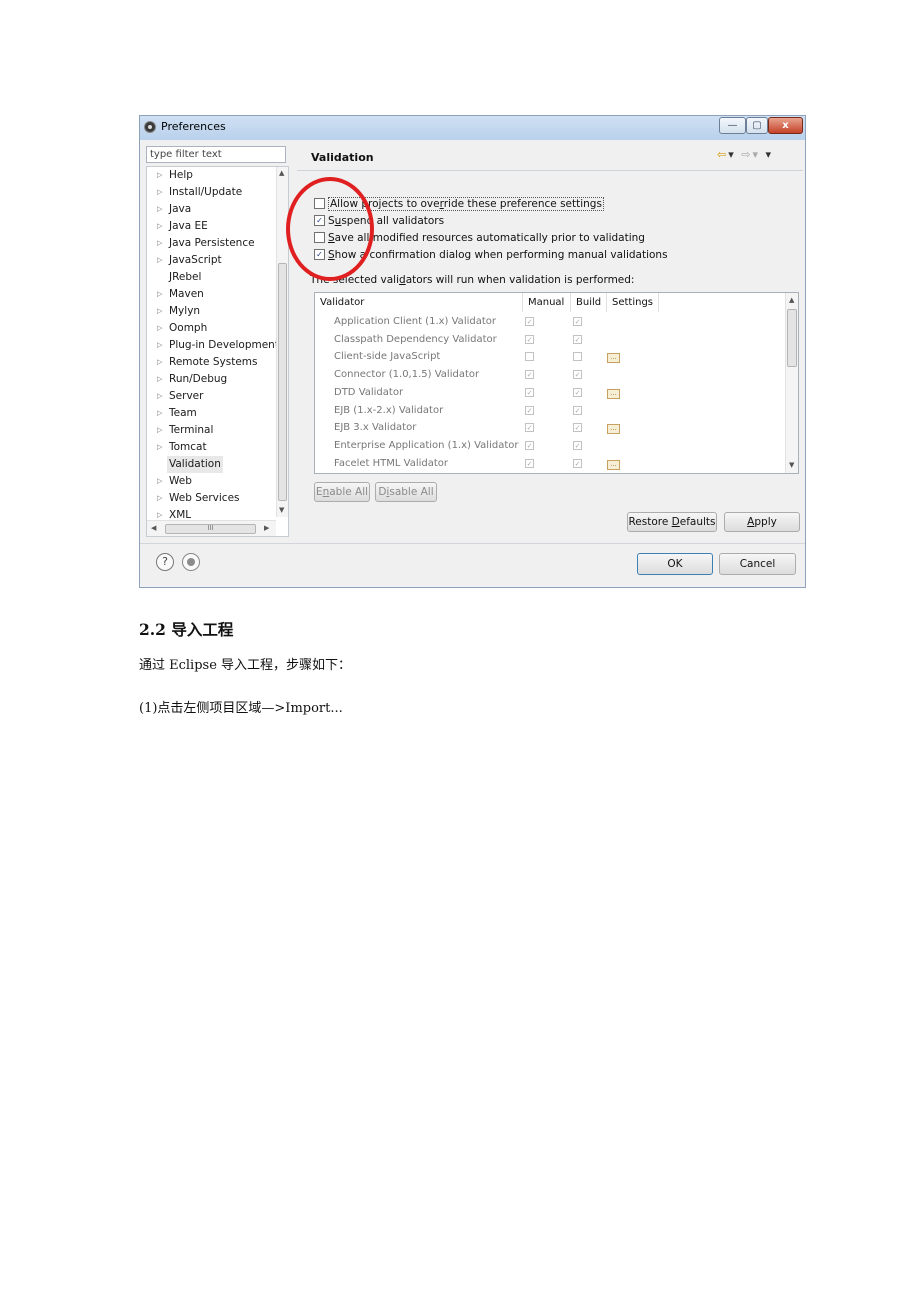 The height and width of the screenshot is (1302, 920). What do you see at coordinates (216, 154) in the screenshot?
I see `filter-input: type filter text` at bounding box center [216, 154].